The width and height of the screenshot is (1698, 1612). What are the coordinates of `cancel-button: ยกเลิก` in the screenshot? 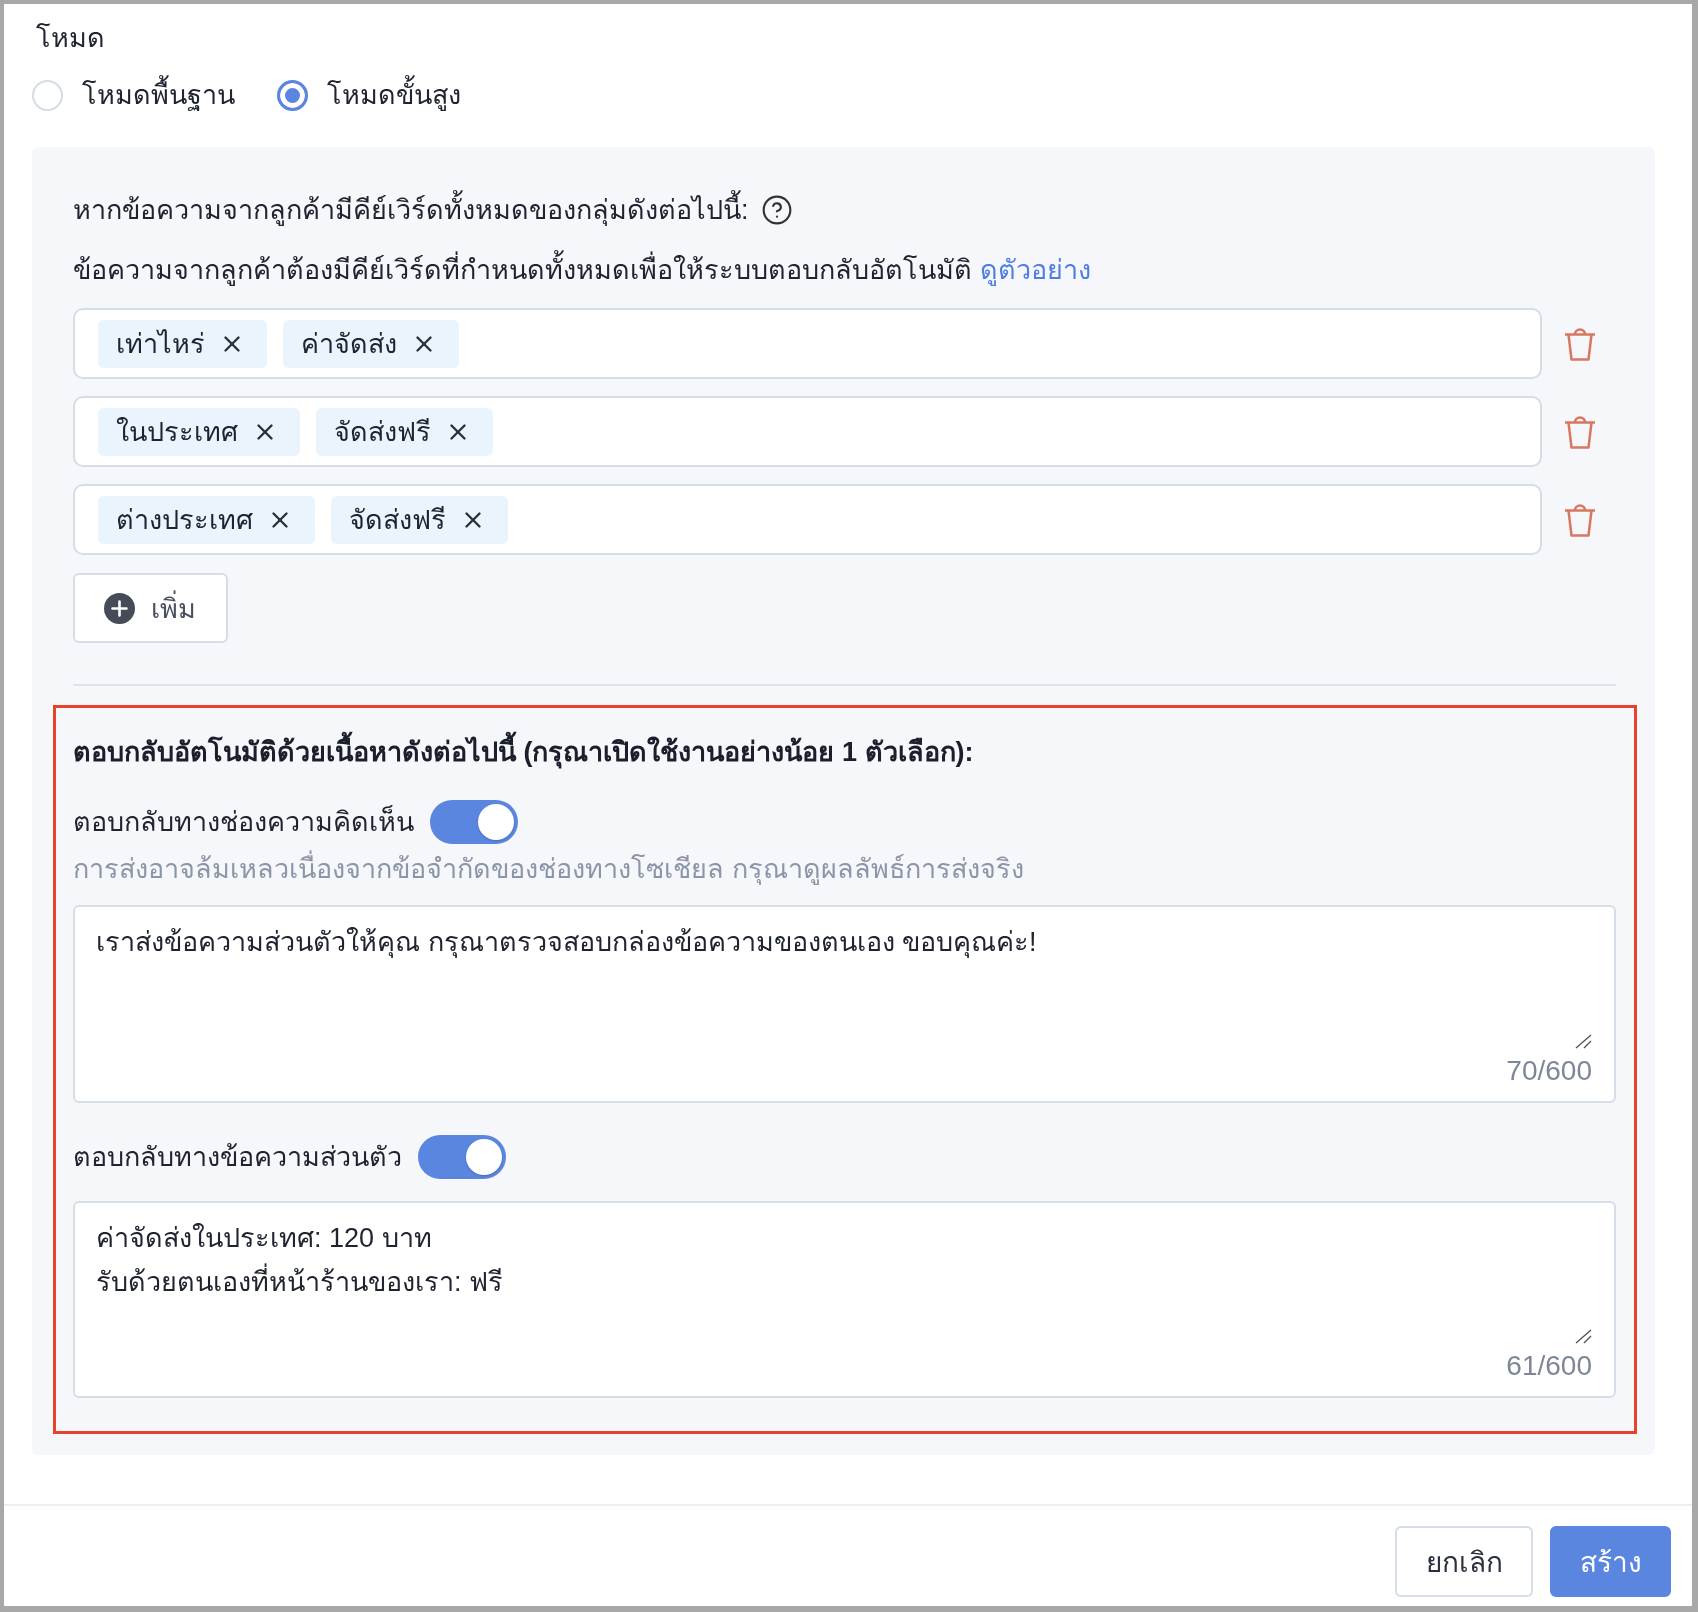 It's located at (1464, 1561).